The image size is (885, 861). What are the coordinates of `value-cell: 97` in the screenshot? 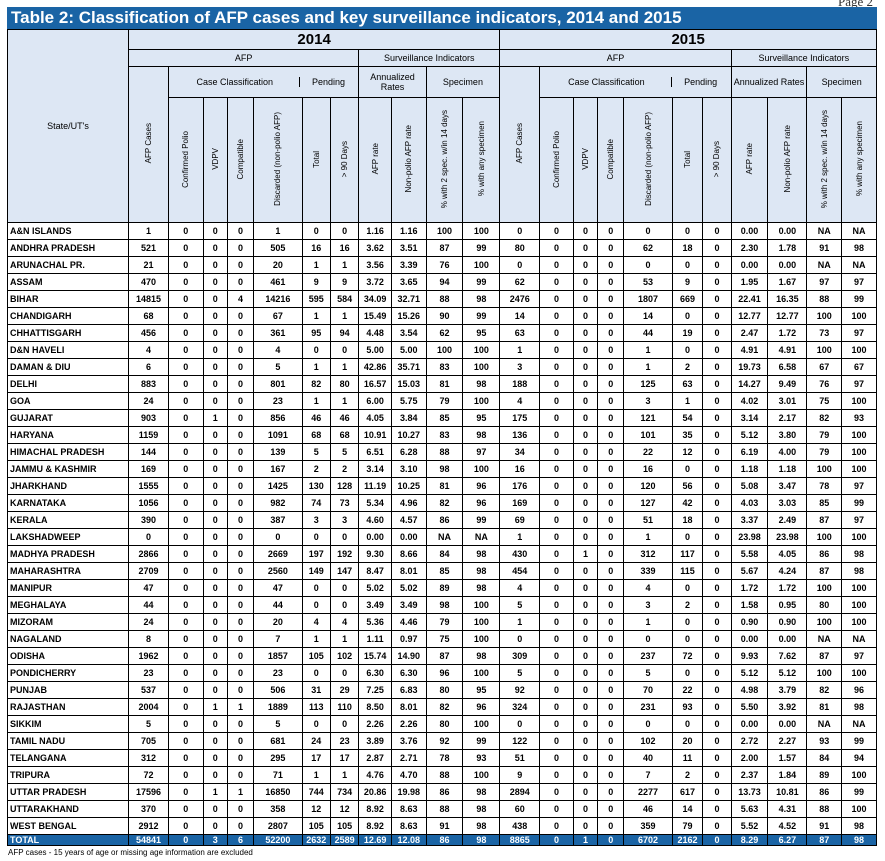 It's located at (859, 282).